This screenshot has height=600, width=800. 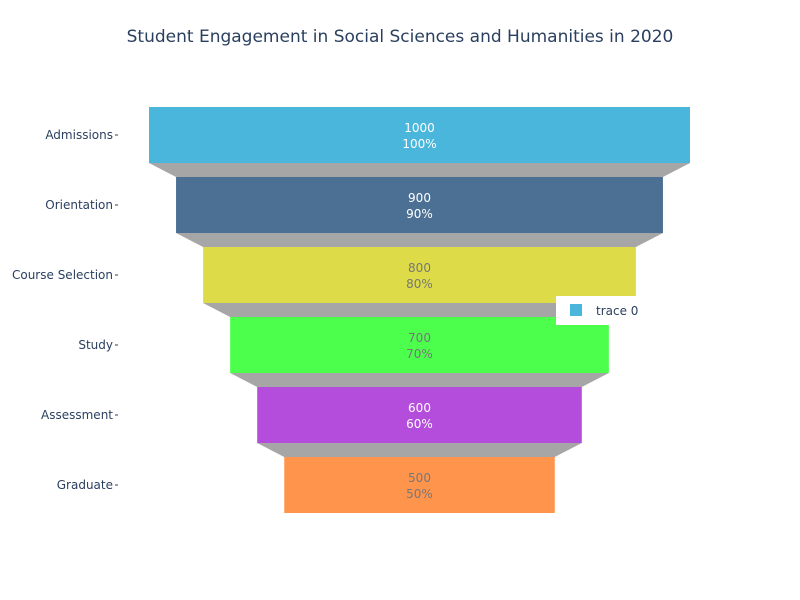 What do you see at coordinates (419, 144) in the screenshot?
I see `bar-percent-label: 100%` at bounding box center [419, 144].